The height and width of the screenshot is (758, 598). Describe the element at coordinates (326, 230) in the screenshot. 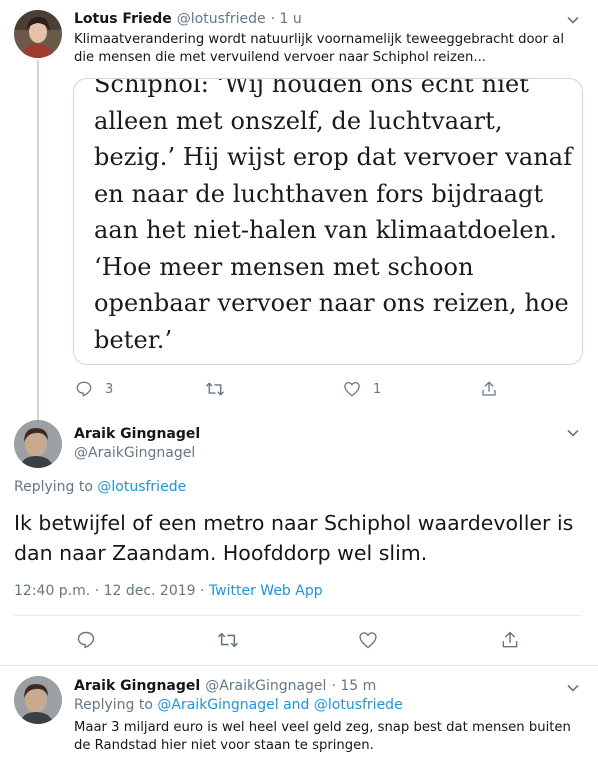

I see `quoted-image-line: aan het niet-halen van klimaatdoelen.` at that location.